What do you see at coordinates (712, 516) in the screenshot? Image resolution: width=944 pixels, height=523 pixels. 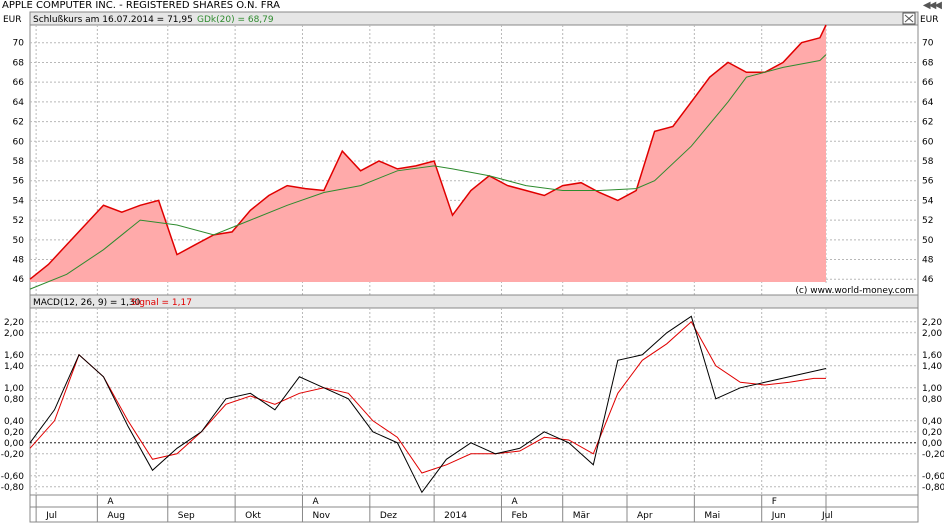 I see `month-label: Mai` at bounding box center [712, 516].